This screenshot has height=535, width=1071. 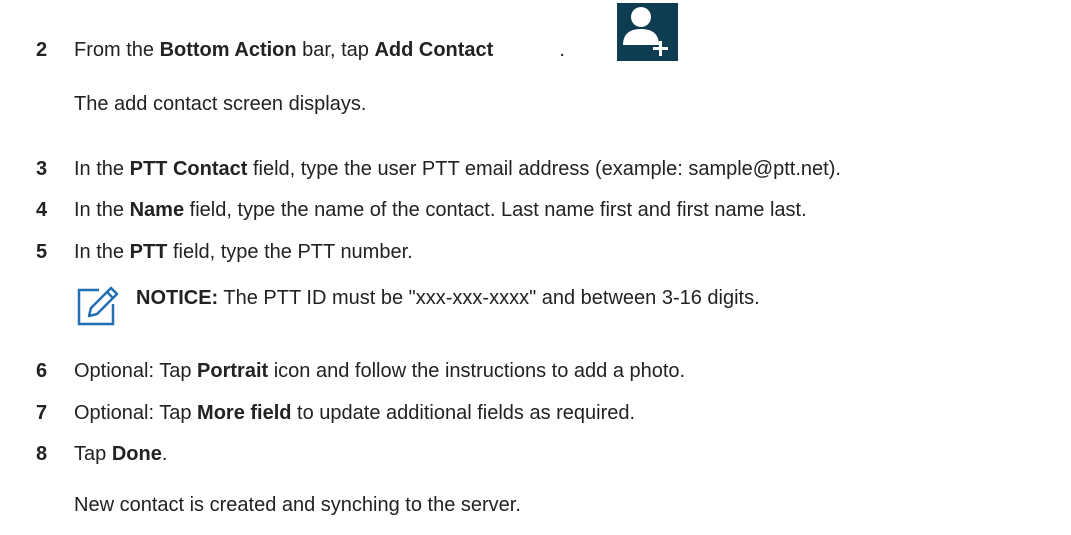 I want to click on step-number: 7, so click(x=42, y=413).